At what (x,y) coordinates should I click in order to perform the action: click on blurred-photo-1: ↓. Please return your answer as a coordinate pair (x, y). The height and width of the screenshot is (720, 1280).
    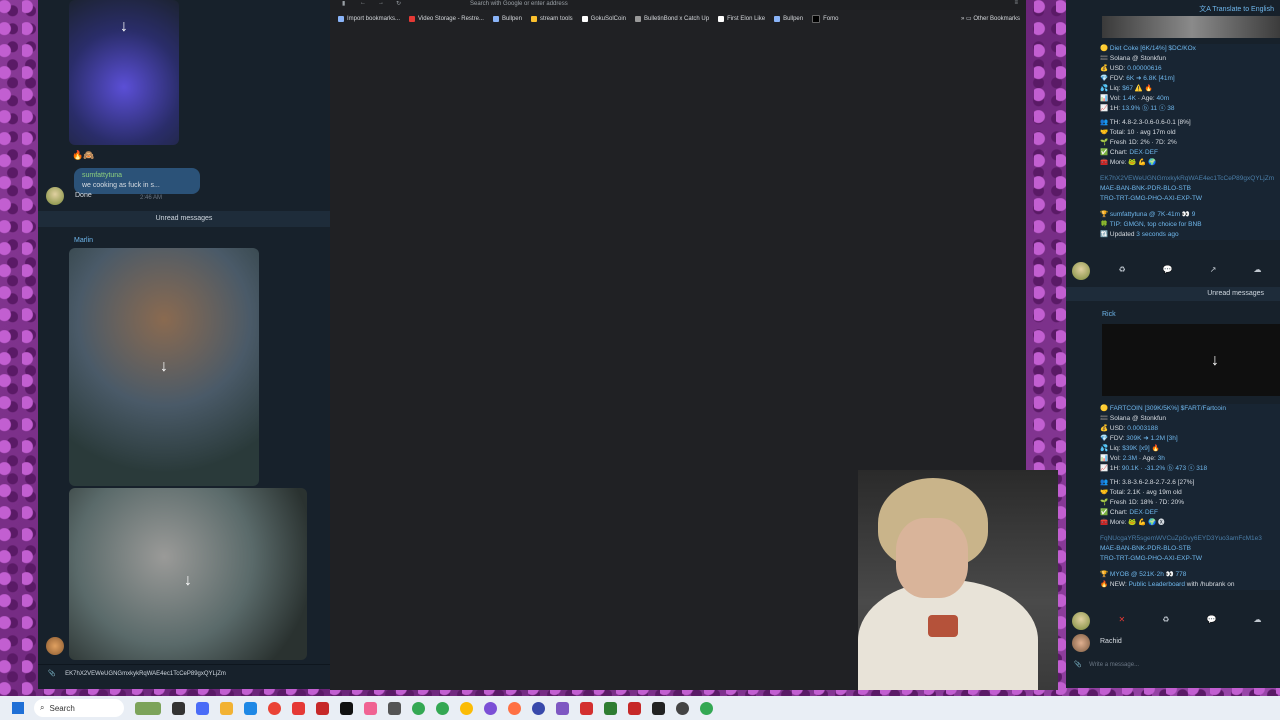
    Looking at the image, I should click on (164, 367).